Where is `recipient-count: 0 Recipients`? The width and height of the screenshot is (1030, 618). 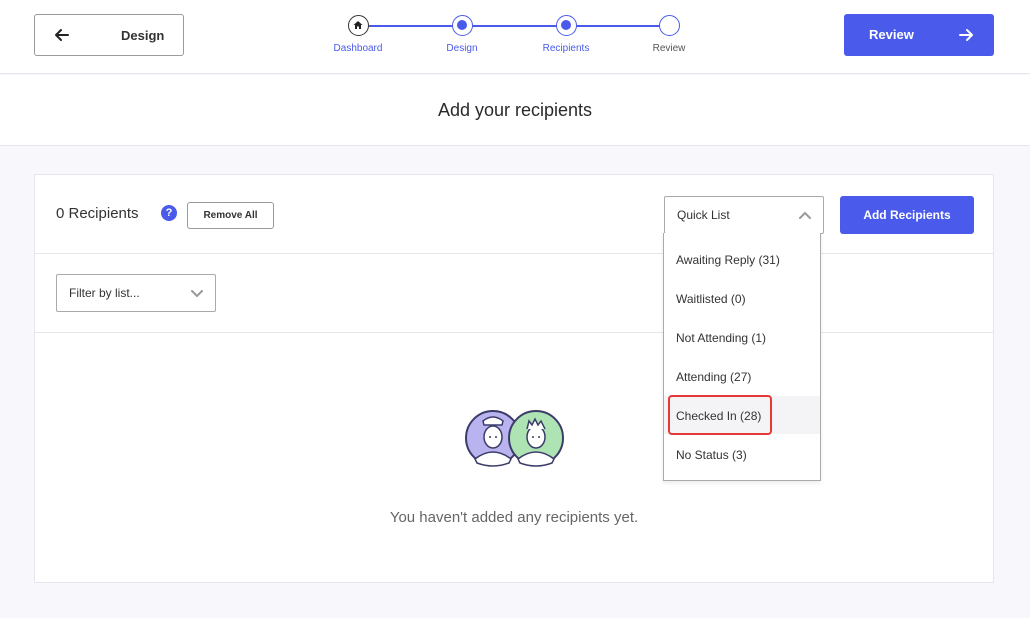
recipient-count: 0 Recipients is located at coordinates (97, 213).